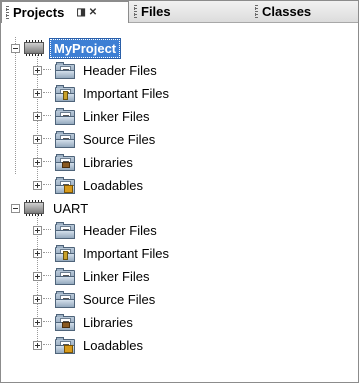 The image size is (359, 383). Describe the element at coordinates (156, 11) in the screenshot. I see `tab-files-label: Files` at that location.